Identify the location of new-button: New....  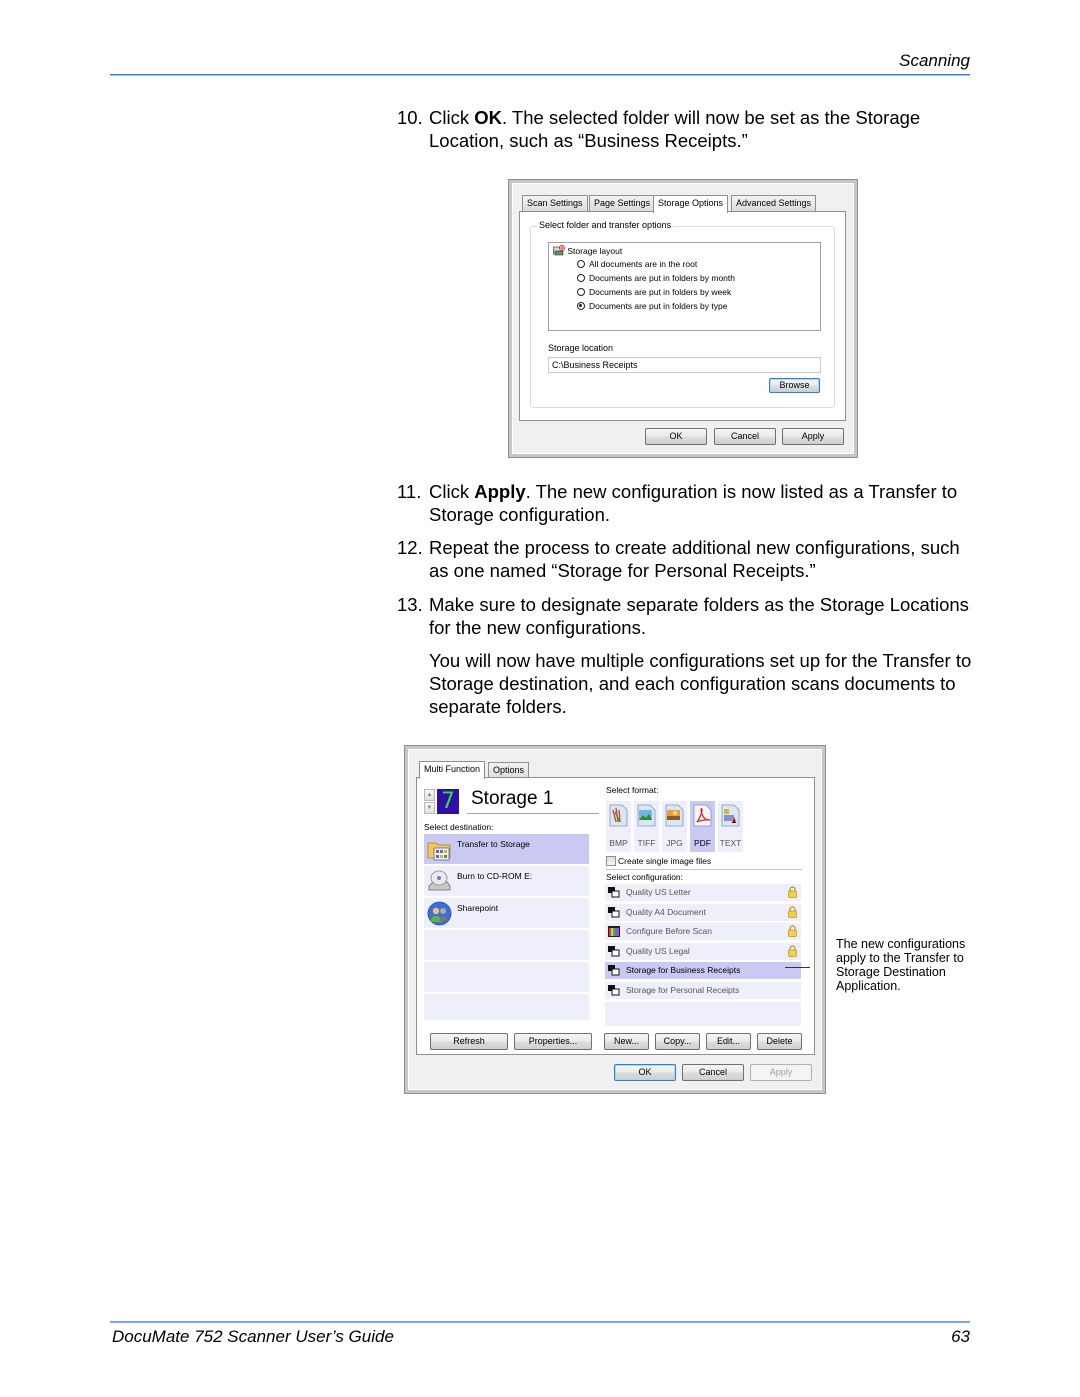
(626, 1041).